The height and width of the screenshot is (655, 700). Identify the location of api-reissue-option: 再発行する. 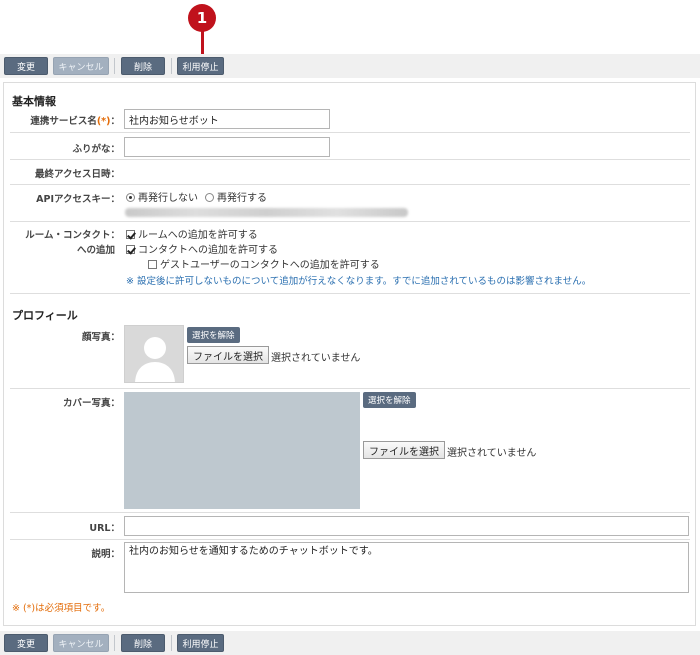
(236, 196).